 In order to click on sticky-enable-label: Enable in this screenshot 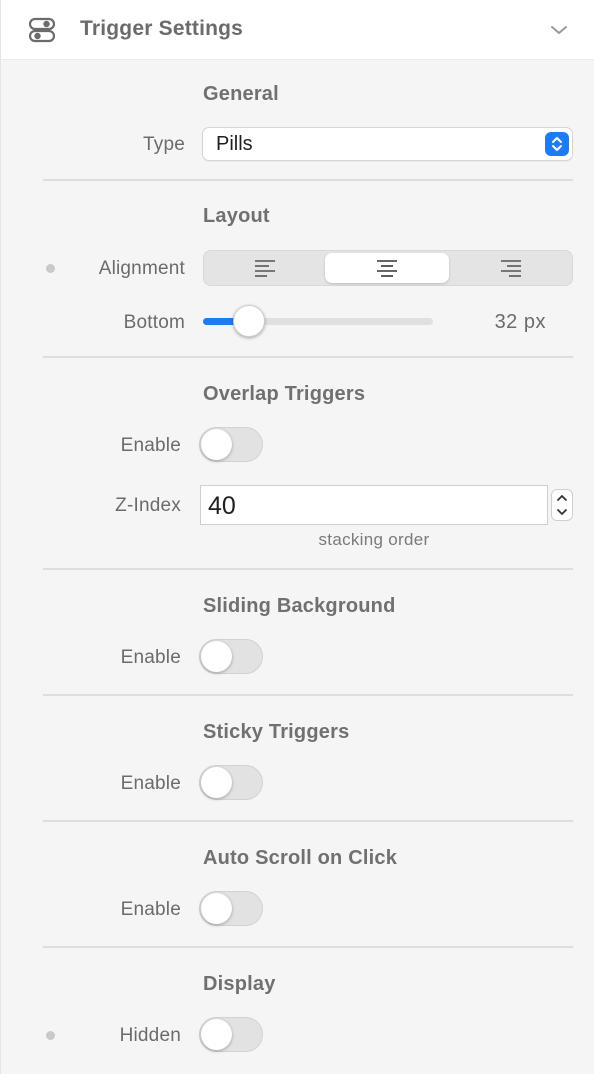, I will do `click(150, 783)`.